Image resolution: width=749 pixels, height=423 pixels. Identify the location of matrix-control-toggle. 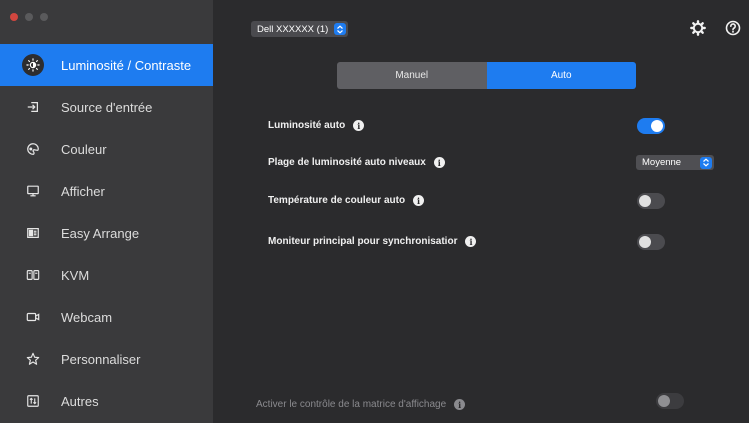
(670, 401).